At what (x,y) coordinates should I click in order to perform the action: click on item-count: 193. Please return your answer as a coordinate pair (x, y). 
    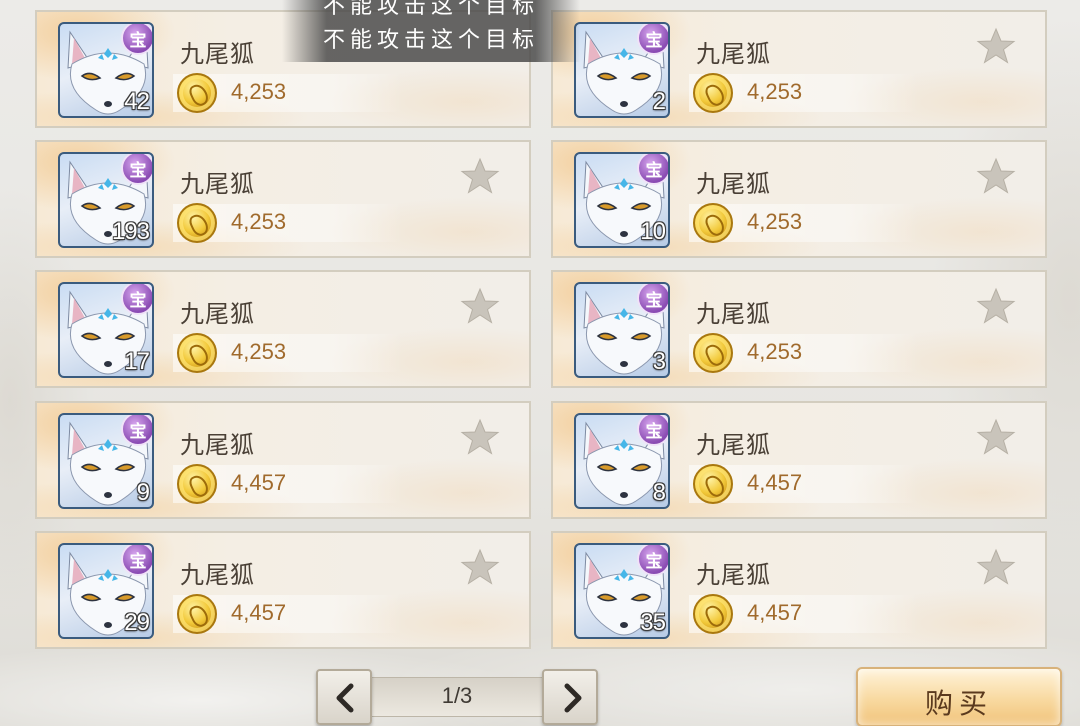
    Looking at the image, I should click on (130, 231).